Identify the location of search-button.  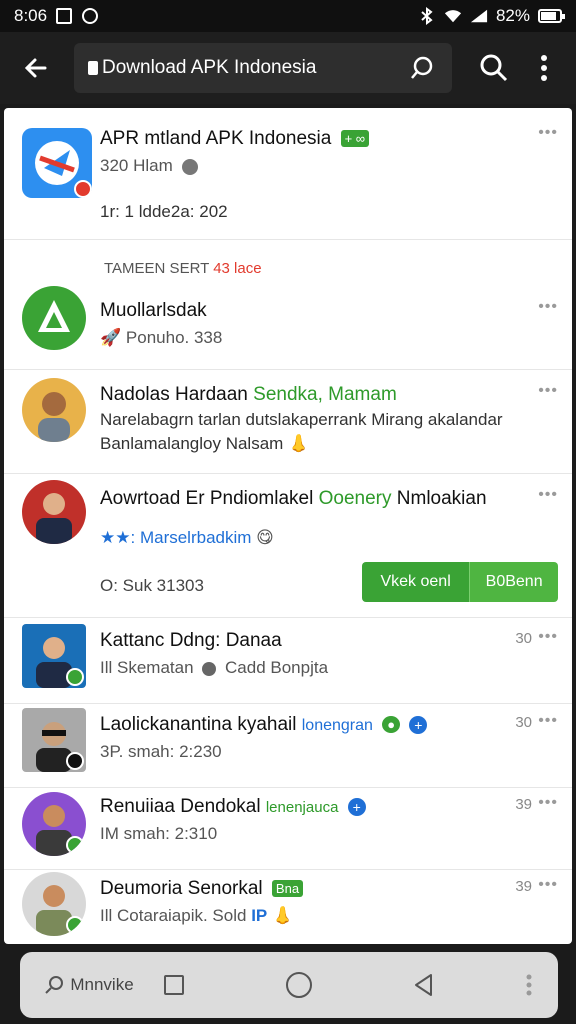
(494, 68).